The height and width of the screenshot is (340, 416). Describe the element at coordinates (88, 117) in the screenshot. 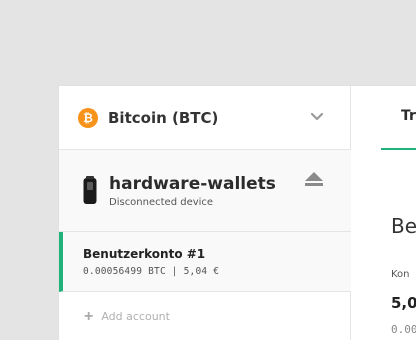

I see `bitcoin-icon: ₿` at that location.